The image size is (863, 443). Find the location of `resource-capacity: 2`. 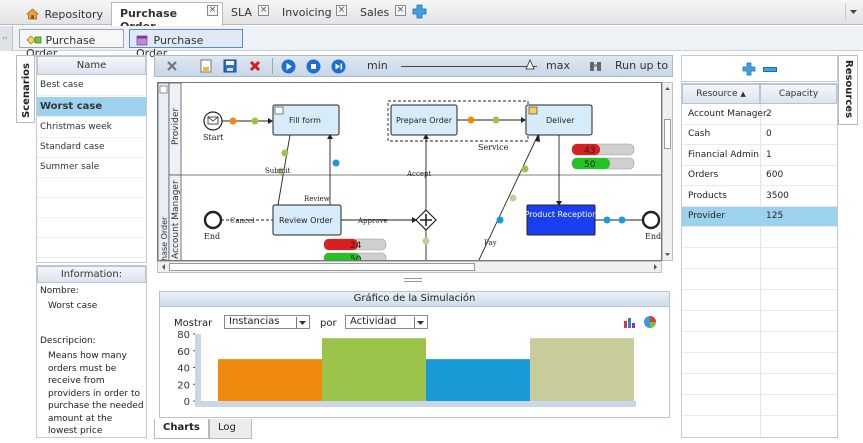

resource-capacity: 2 is located at coordinates (769, 114).